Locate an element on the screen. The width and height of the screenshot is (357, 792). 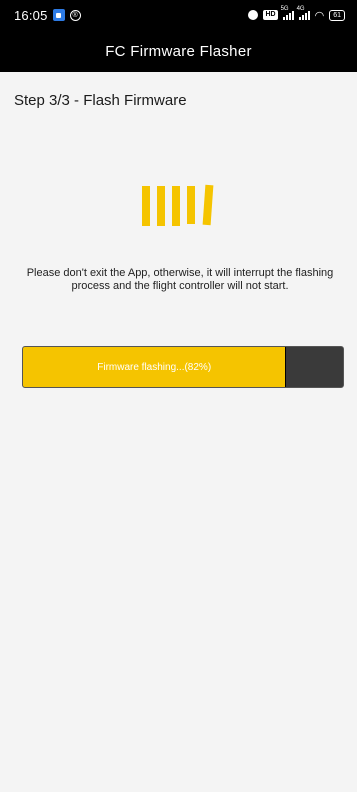
hd-icon: HD is located at coordinates (270, 15).